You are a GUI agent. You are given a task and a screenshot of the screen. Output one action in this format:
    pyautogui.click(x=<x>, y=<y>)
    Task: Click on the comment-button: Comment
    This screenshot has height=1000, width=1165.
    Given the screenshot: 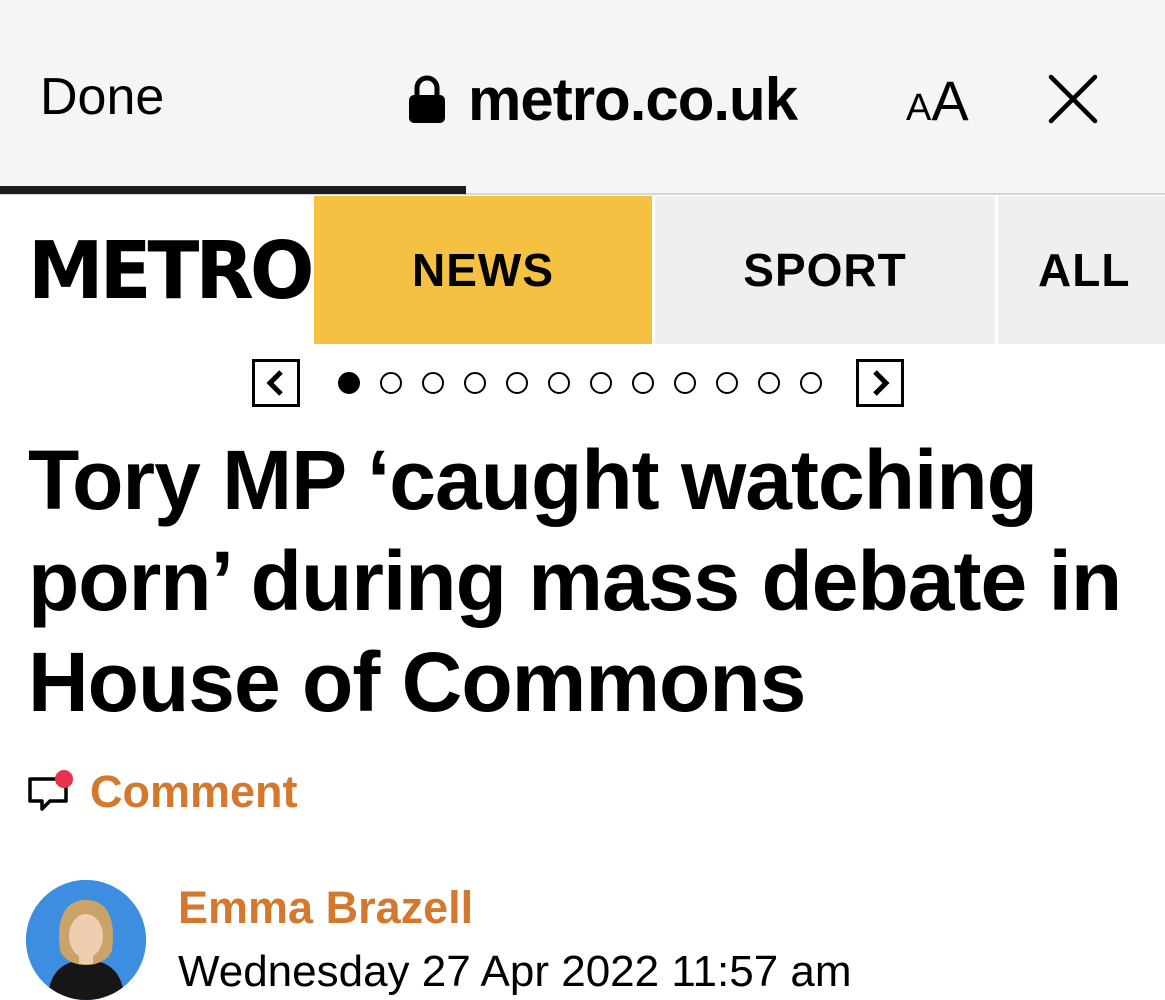 What is the action you would take?
    pyautogui.click(x=162, y=792)
    